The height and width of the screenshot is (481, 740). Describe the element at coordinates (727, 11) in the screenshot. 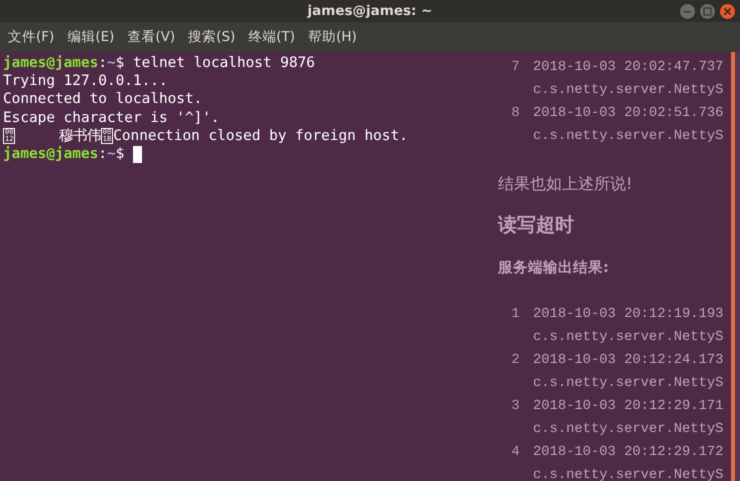

I see `close-icon` at that location.